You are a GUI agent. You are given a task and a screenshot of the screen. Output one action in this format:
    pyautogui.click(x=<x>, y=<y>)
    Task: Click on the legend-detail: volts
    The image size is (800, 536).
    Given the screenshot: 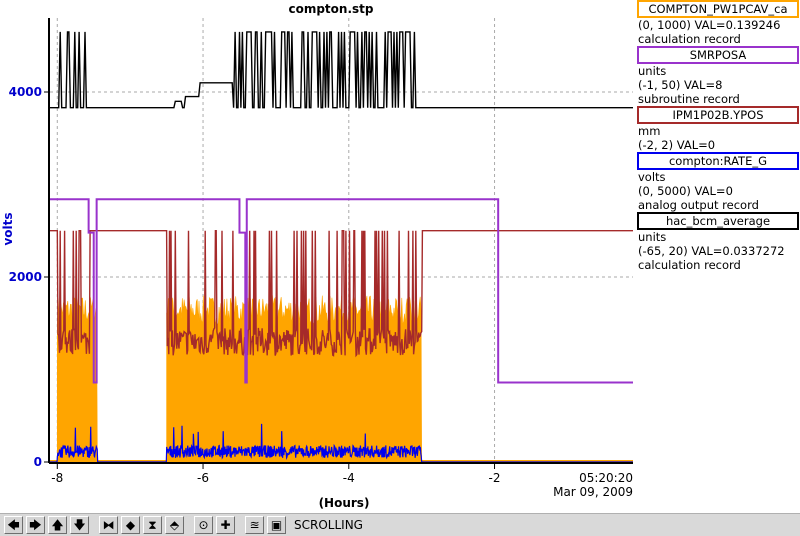 What is the action you would take?
    pyautogui.click(x=652, y=177)
    